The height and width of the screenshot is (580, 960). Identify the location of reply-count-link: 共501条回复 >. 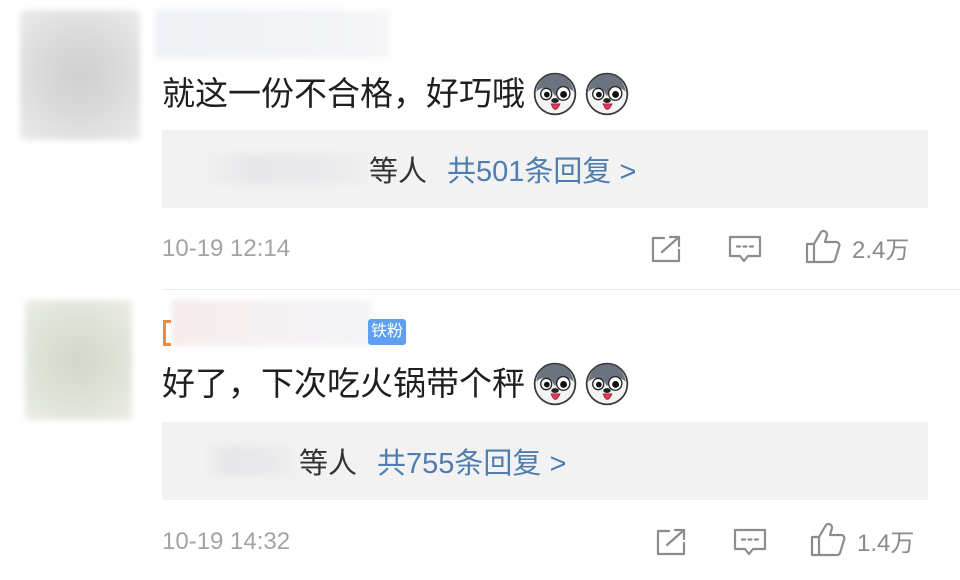
(541, 169).